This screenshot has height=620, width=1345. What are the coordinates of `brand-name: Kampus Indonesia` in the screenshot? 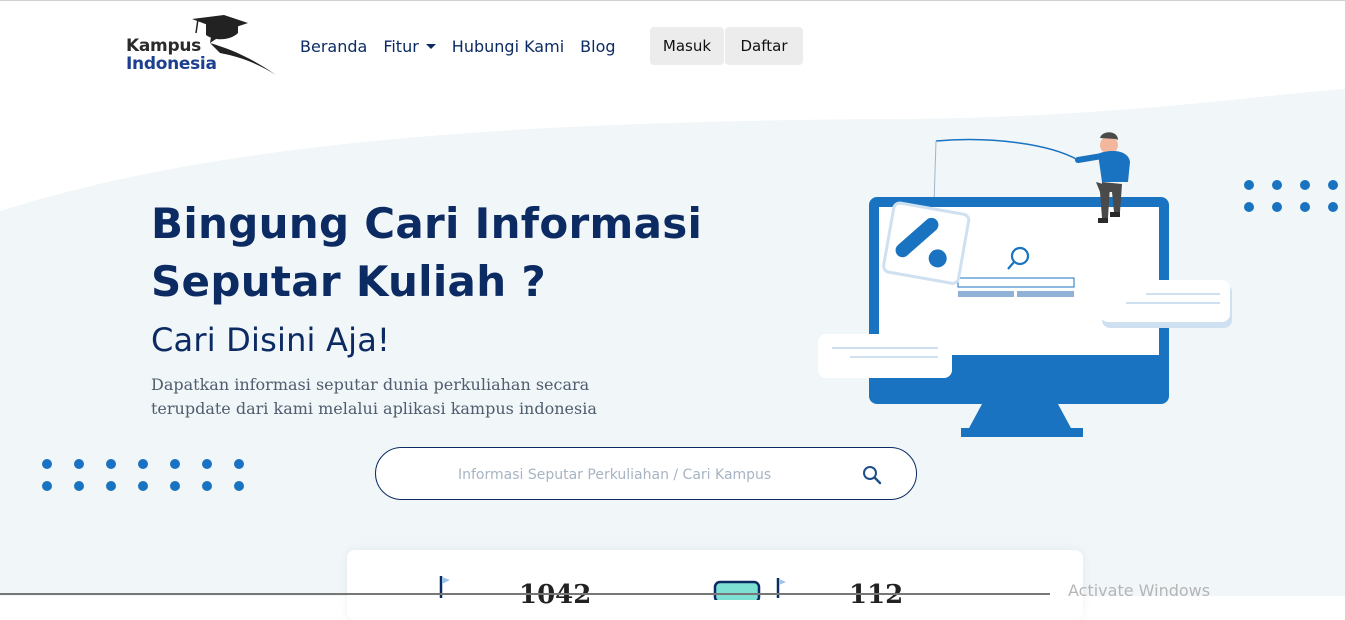 It's located at (171, 55).